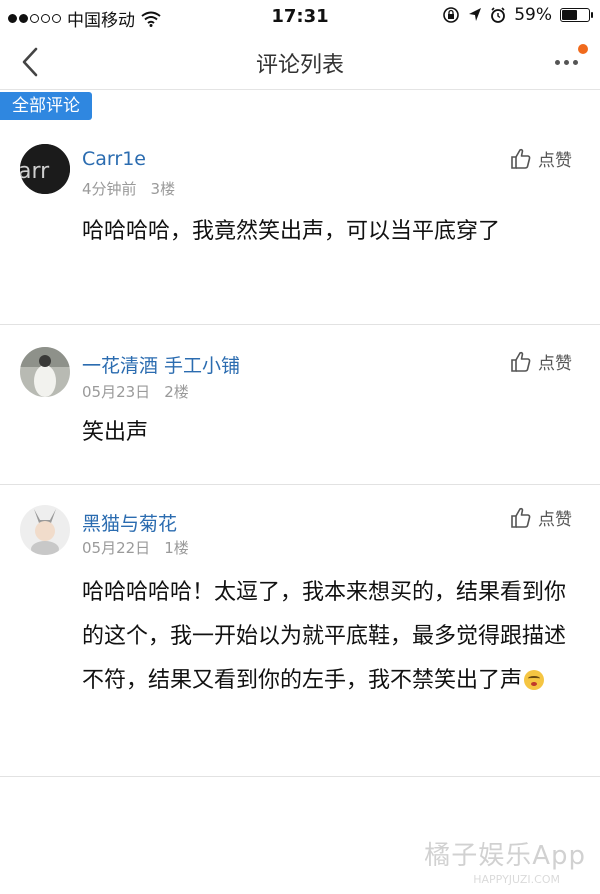  I want to click on svg-text: arr, so click(35, 171).